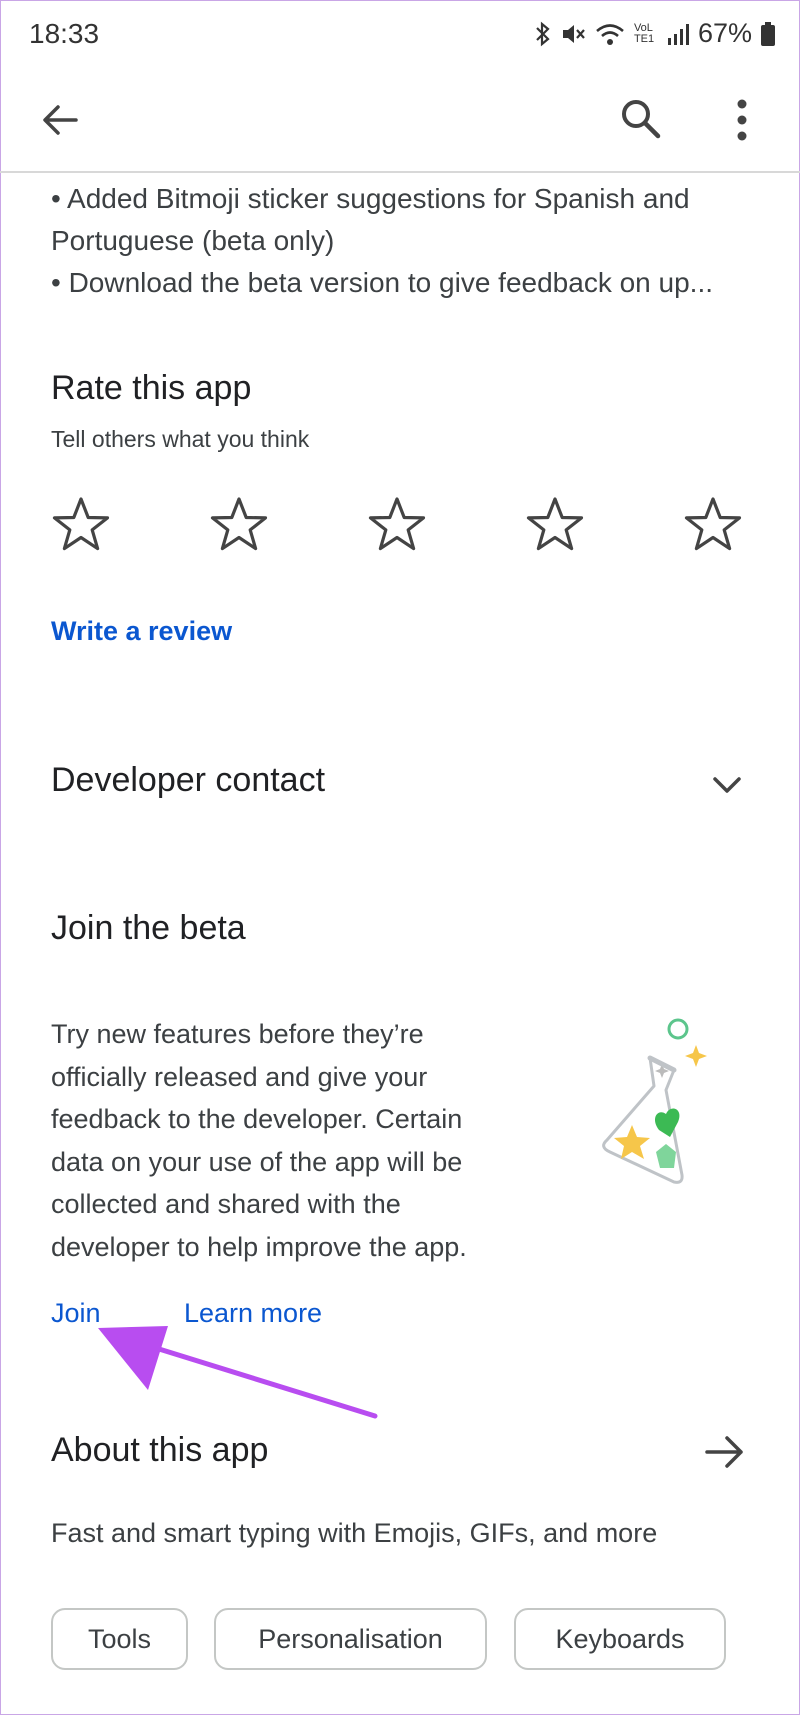 The width and height of the screenshot is (800, 1715). Describe the element at coordinates (555, 525) in the screenshot. I see `star-4-icon` at that location.